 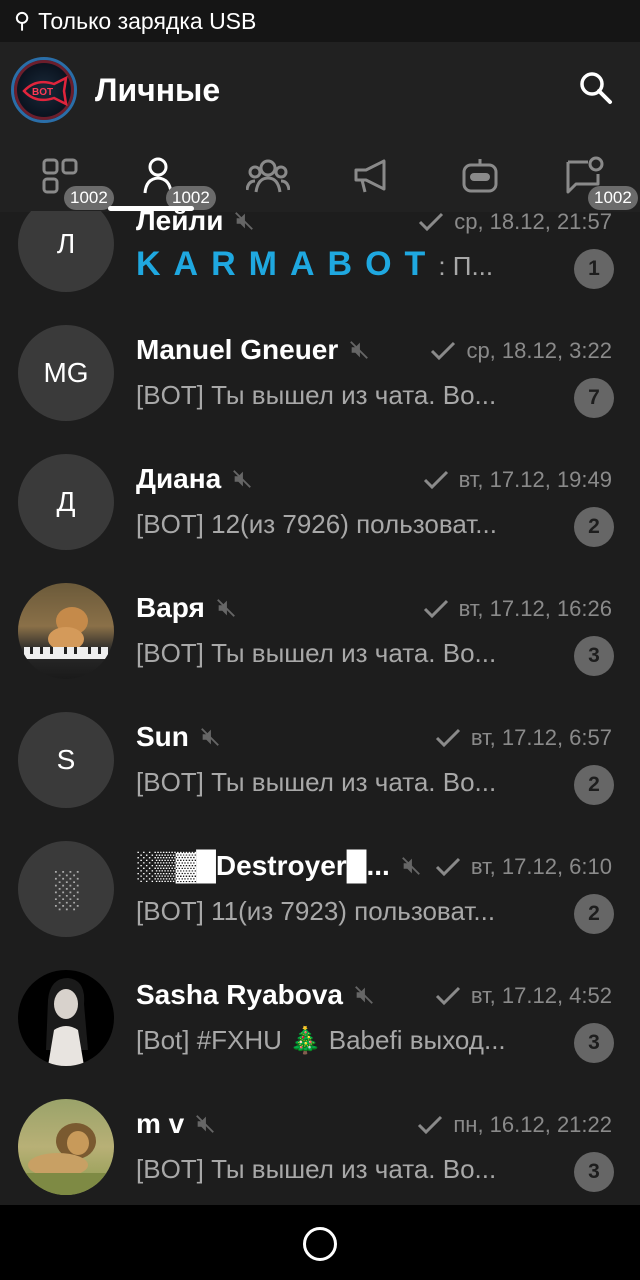 I want to click on tab-personal: 1002, so click(x=173, y=180).